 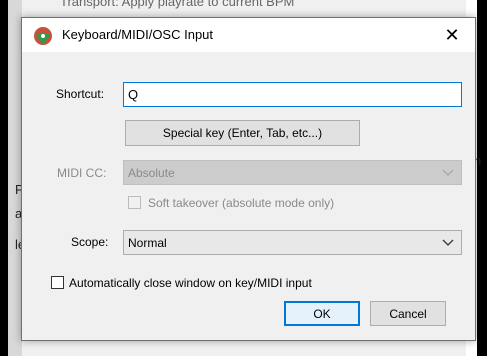 What do you see at coordinates (292, 242) in the screenshot?
I see `scope-select: Normal` at bounding box center [292, 242].